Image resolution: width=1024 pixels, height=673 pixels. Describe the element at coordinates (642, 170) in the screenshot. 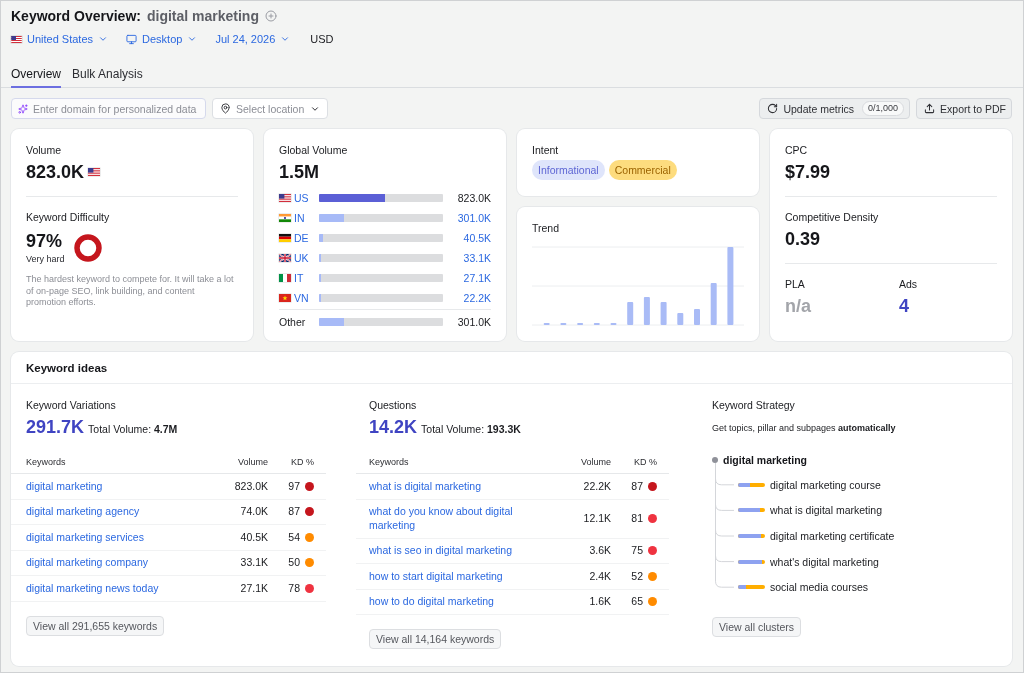

I see `intent-tag: Commercial` at that location.